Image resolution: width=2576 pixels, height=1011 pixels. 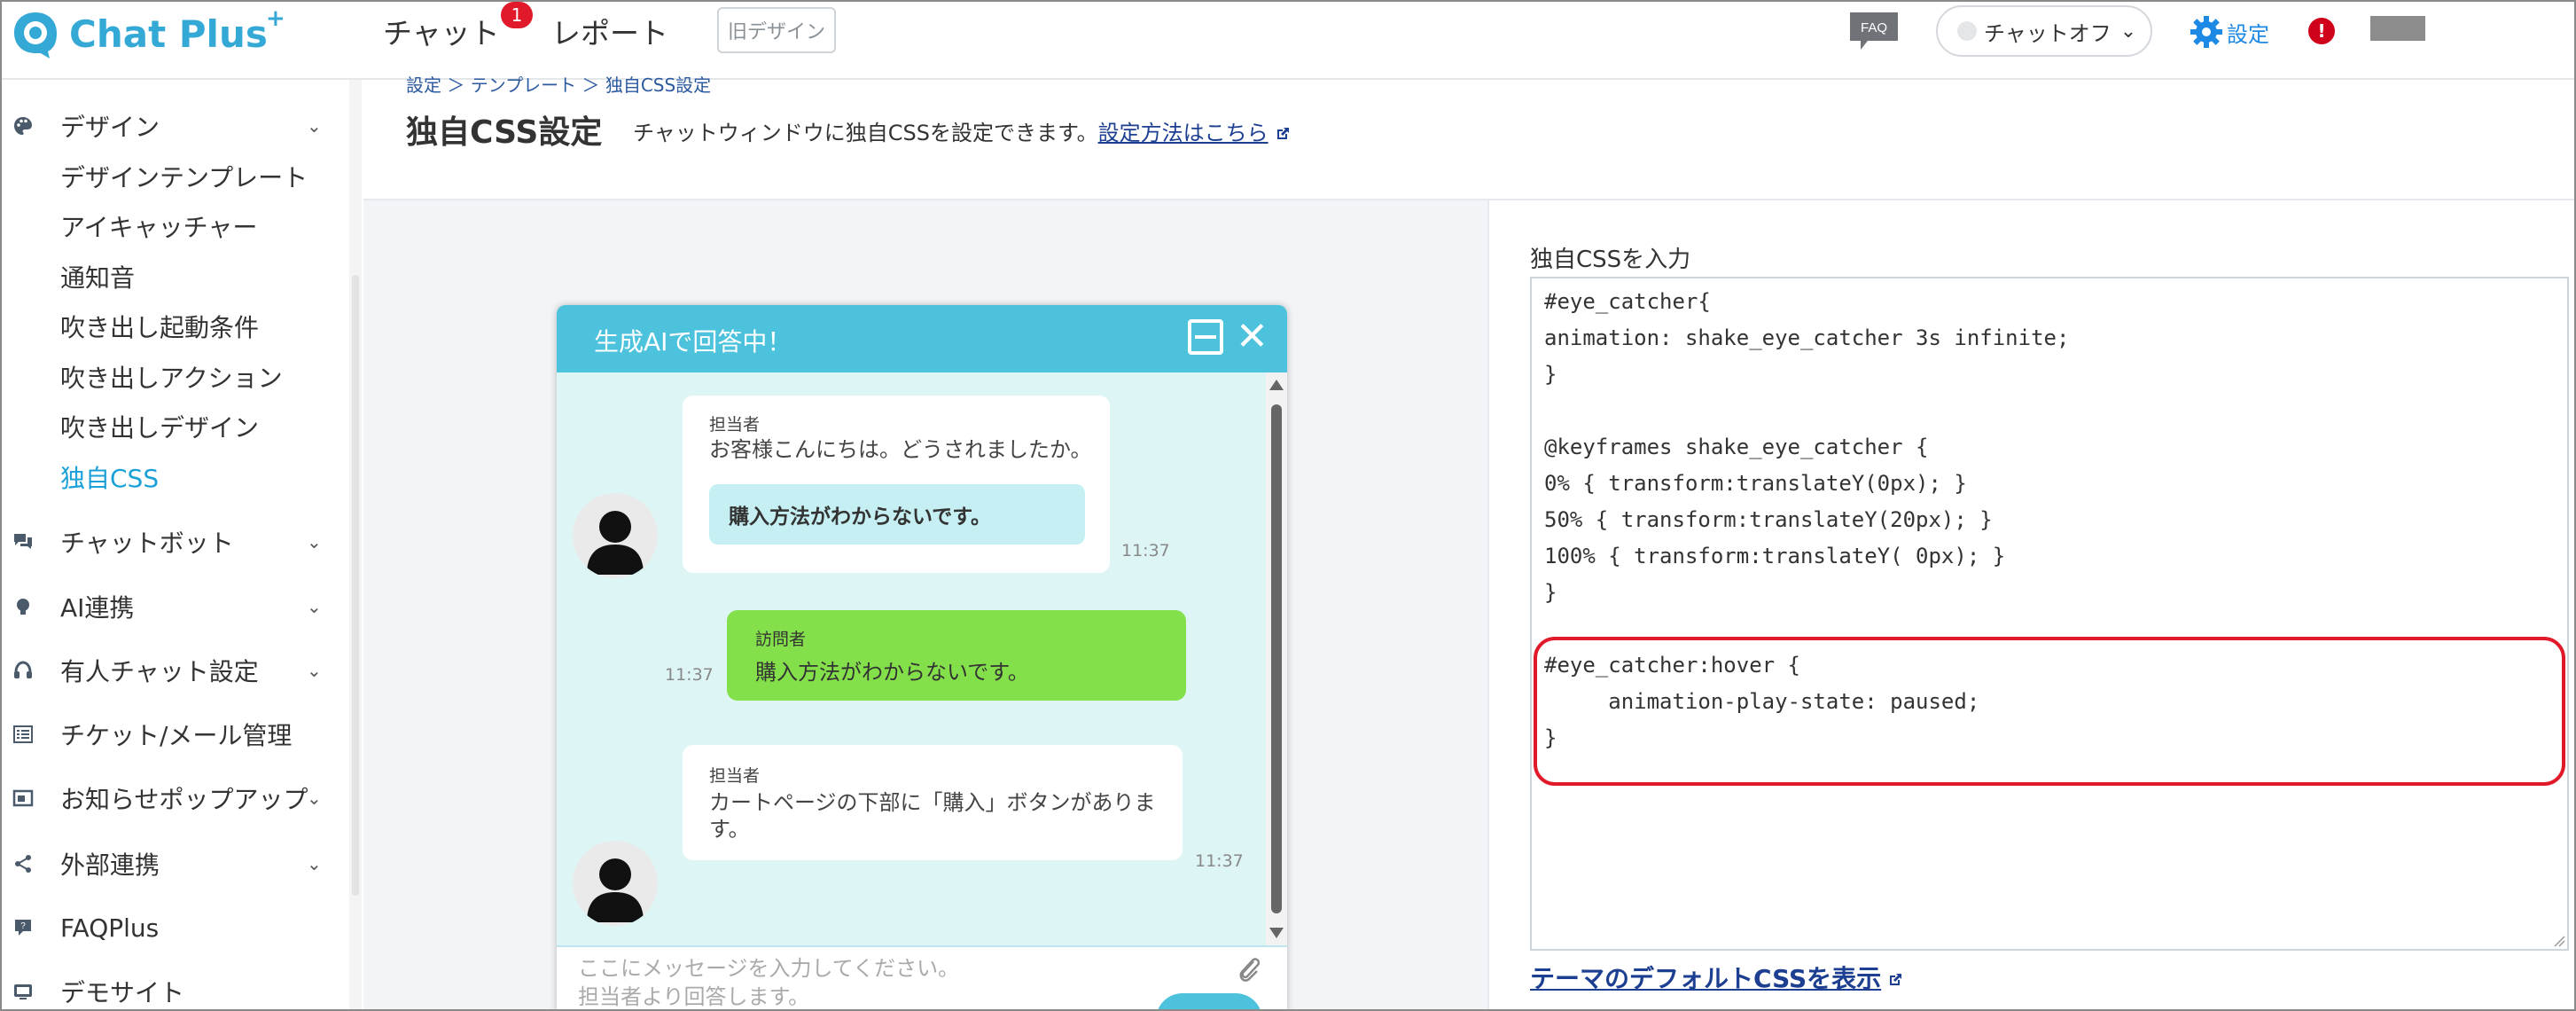 I want to click on chat-message-input: ここにメッセージを入力してください。 担当者より回答します。, so click(x=922, y=977).